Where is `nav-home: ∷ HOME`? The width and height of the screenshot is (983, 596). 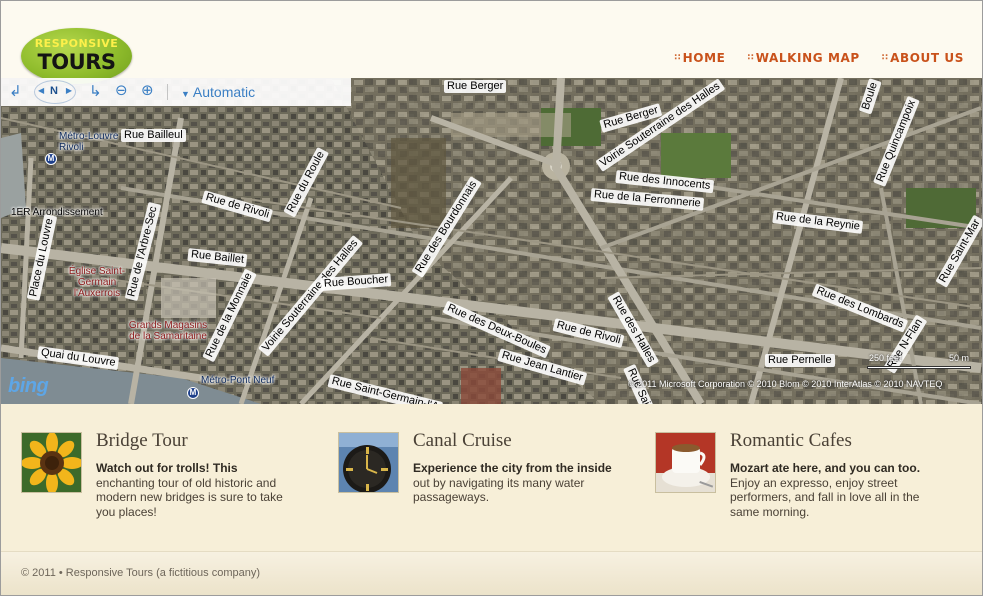 nav-home: ∷ HOME is located at coordinates (699, 58).